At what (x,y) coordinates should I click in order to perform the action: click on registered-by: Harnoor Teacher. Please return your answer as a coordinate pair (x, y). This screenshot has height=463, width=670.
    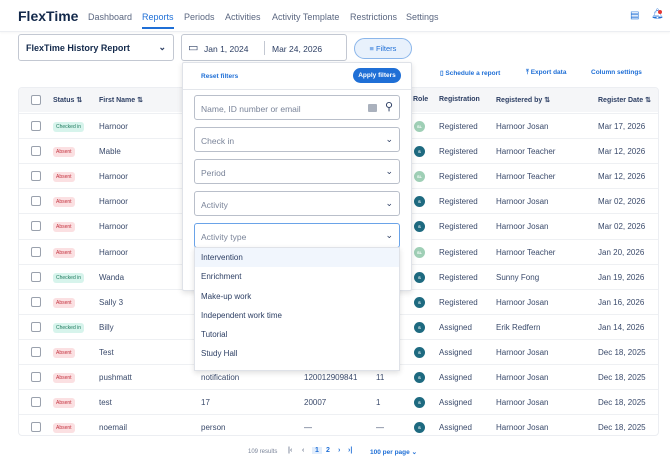
    Looking at the image, I should click on (526, 152).